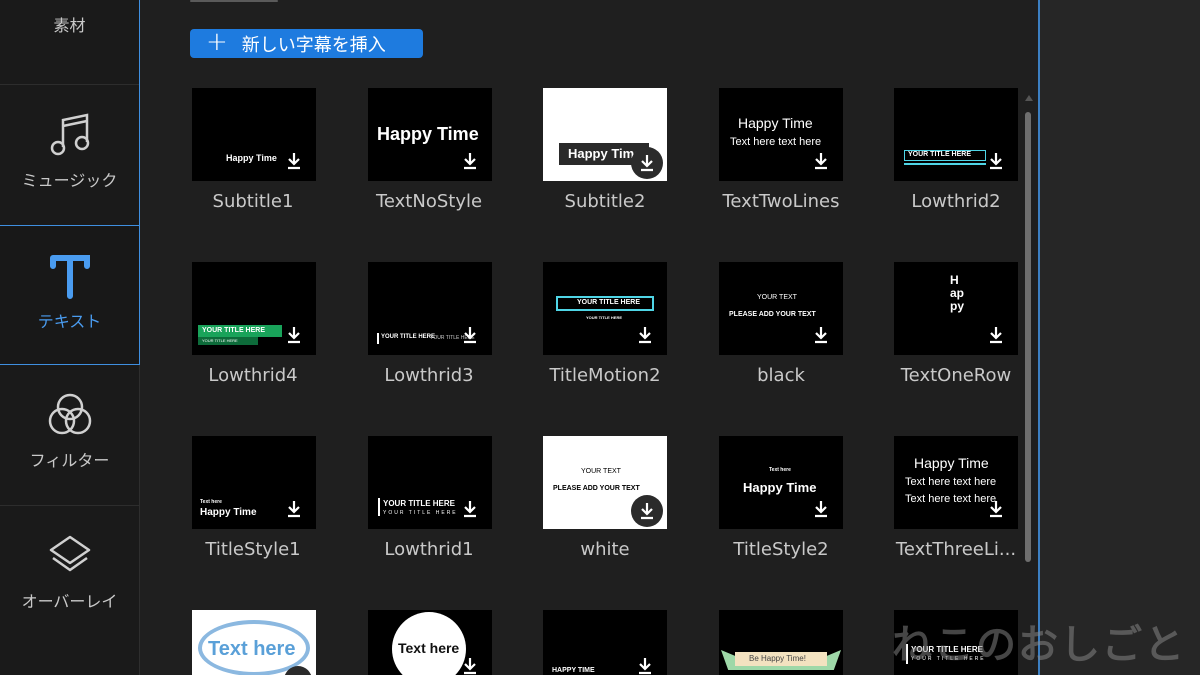 This screenshot has height=675, width=1200. Describe the element at coordinates (254, 134) in the screenshot. I see `template-thumb-subtitle1: Happy Time` at that location.